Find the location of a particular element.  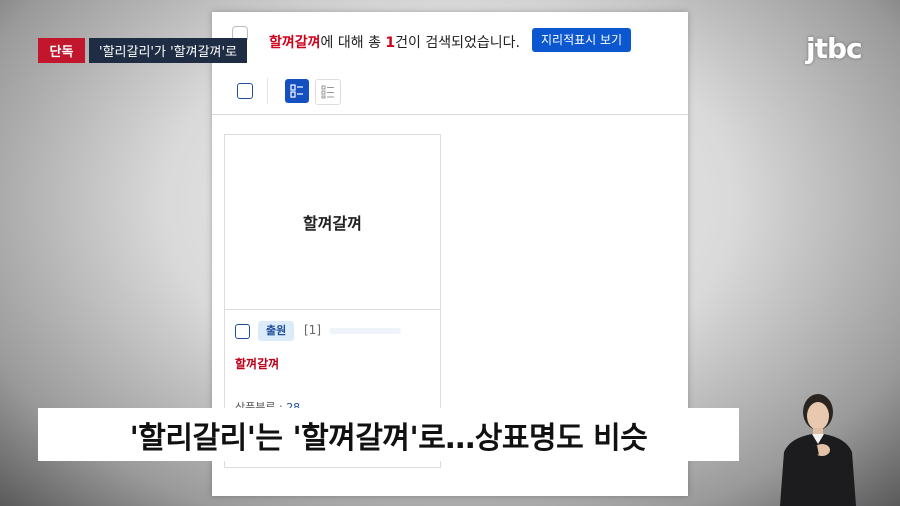

card-view-button is located at coordinates (297, 91).